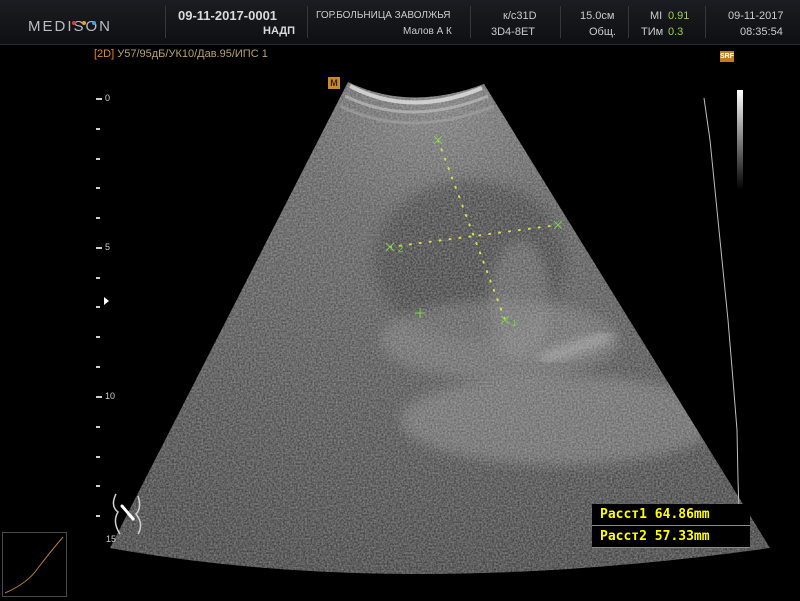 The height and width of the screenshot is (601, 800). I want to click on tgc-curve, so click(34, 565).